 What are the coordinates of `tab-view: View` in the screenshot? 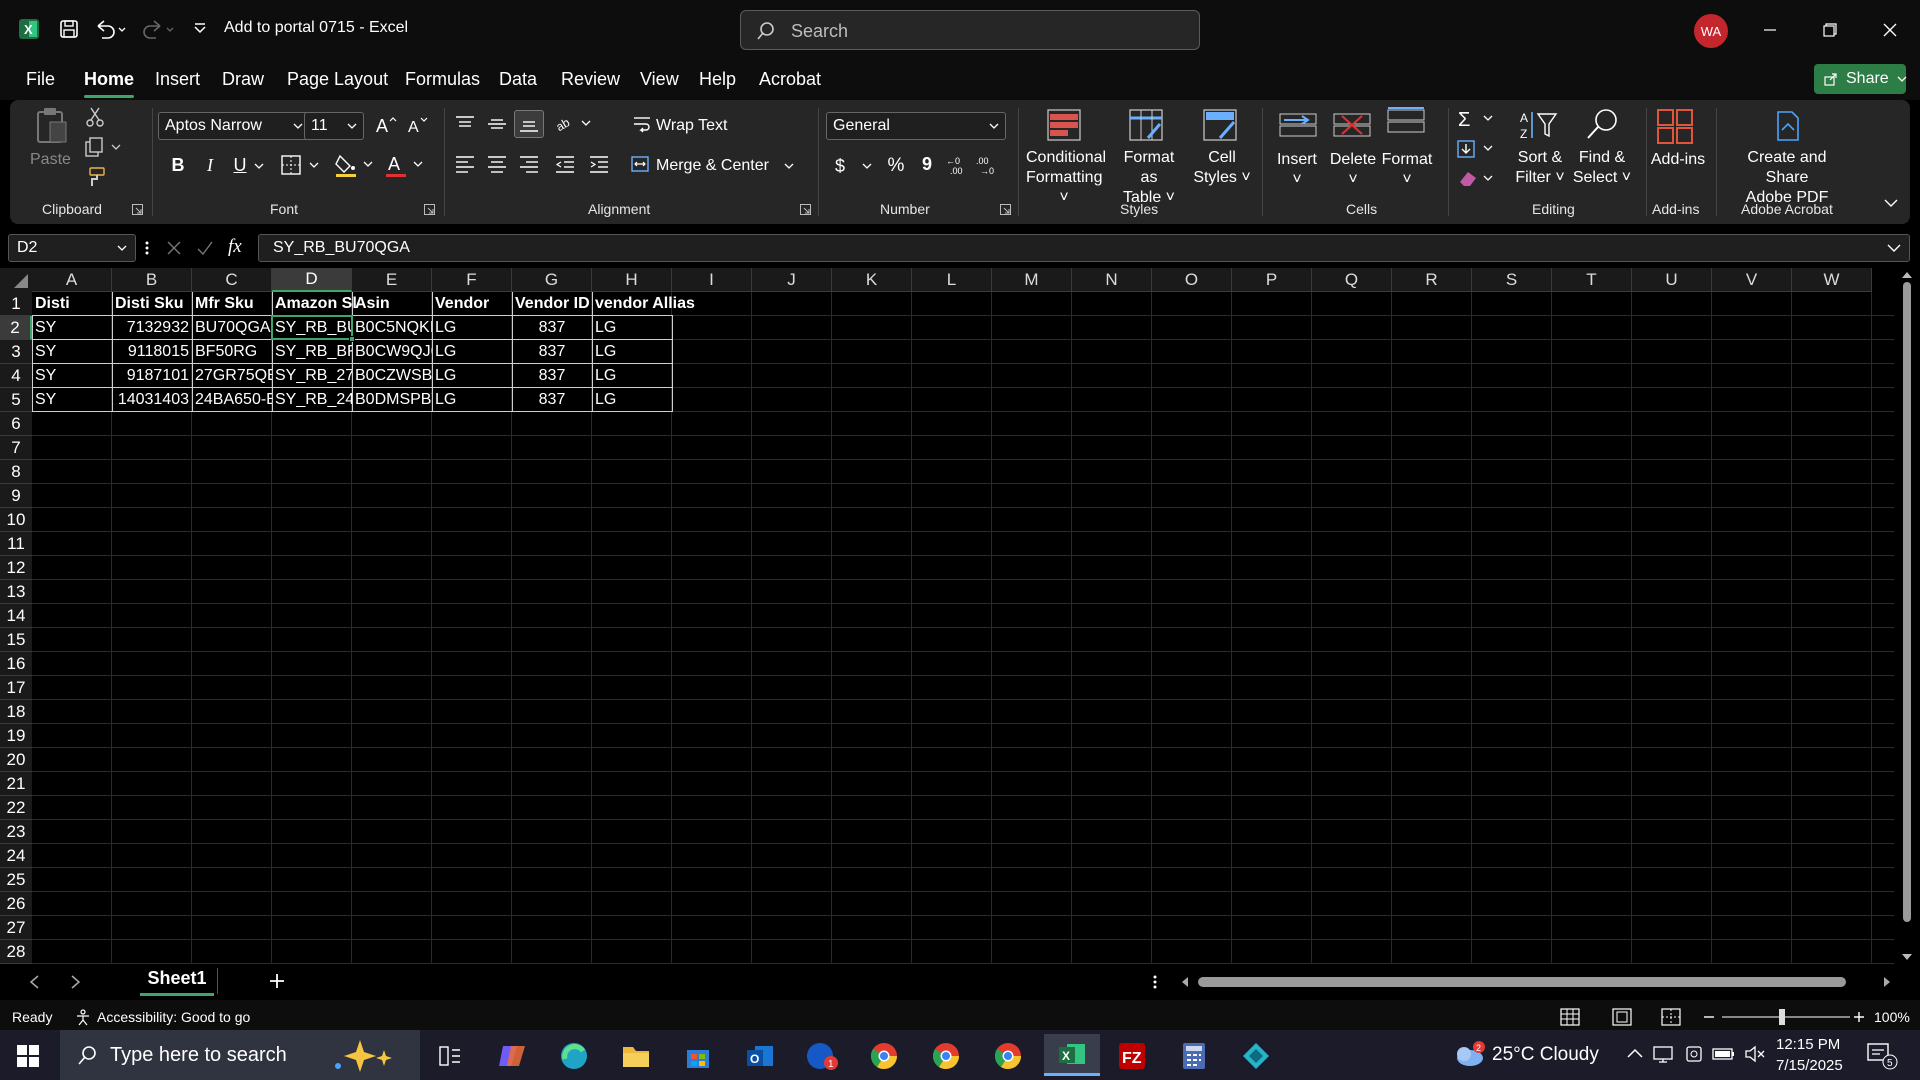 It's located at (659, 79).